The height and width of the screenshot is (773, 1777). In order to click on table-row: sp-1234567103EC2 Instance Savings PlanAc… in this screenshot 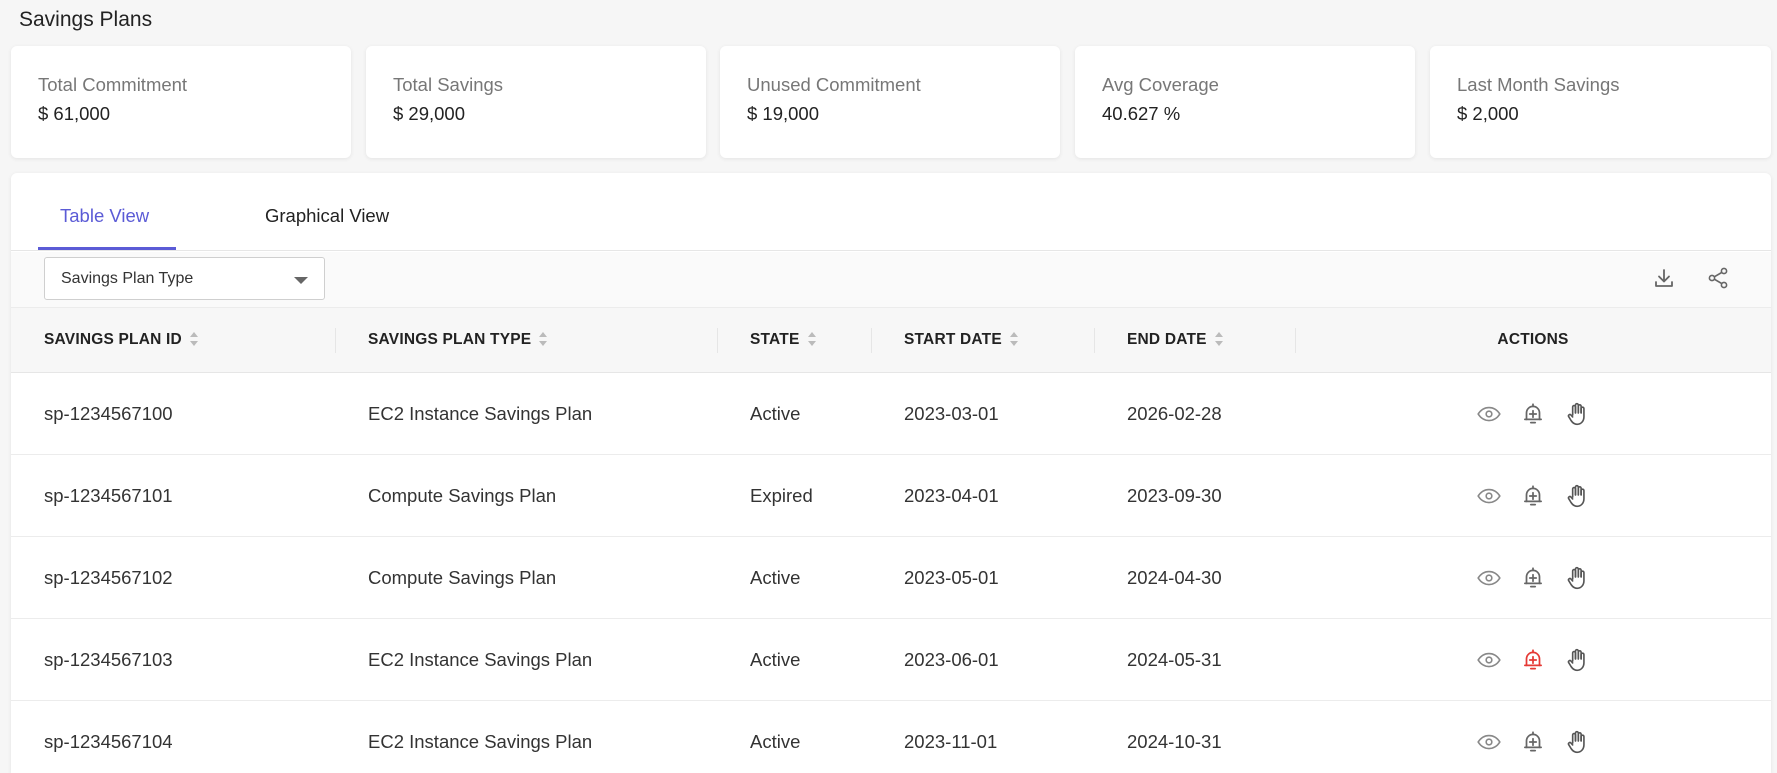, I will do `click(891, 660)`.